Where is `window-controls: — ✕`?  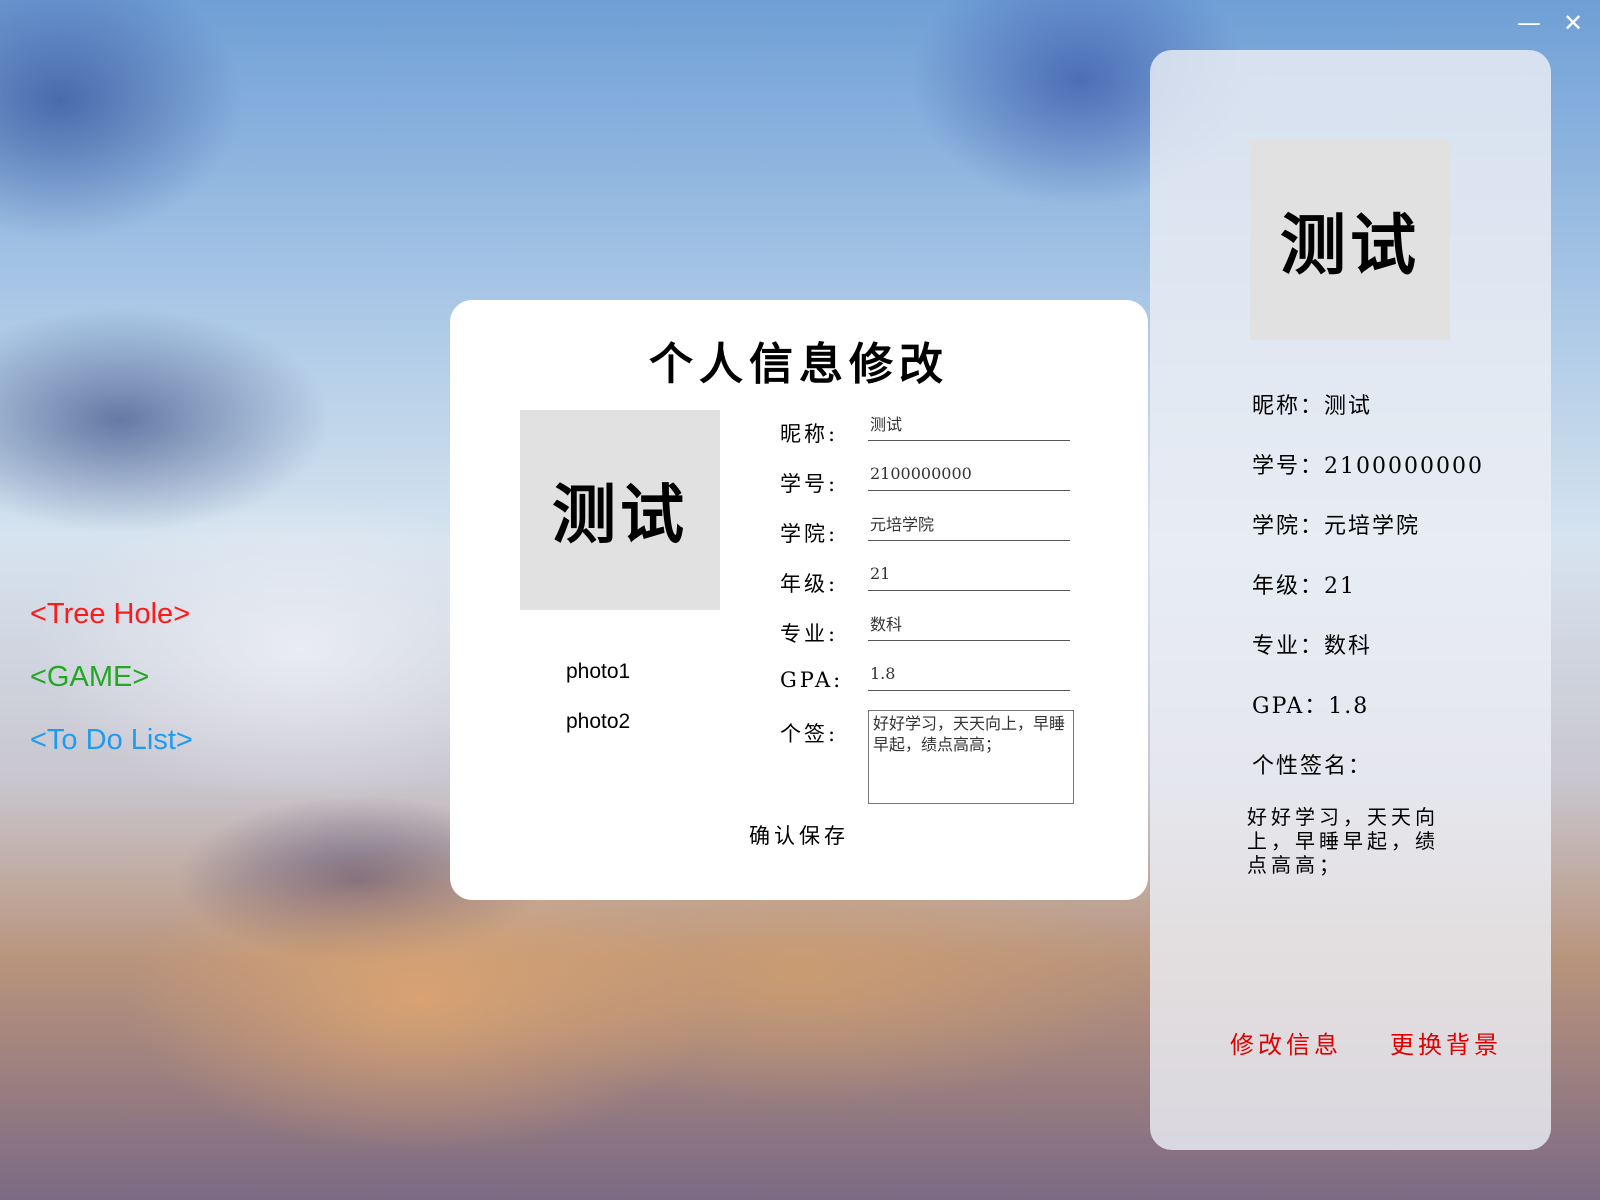 window-controls: — ✕ is located at coordinates (1551, 23).